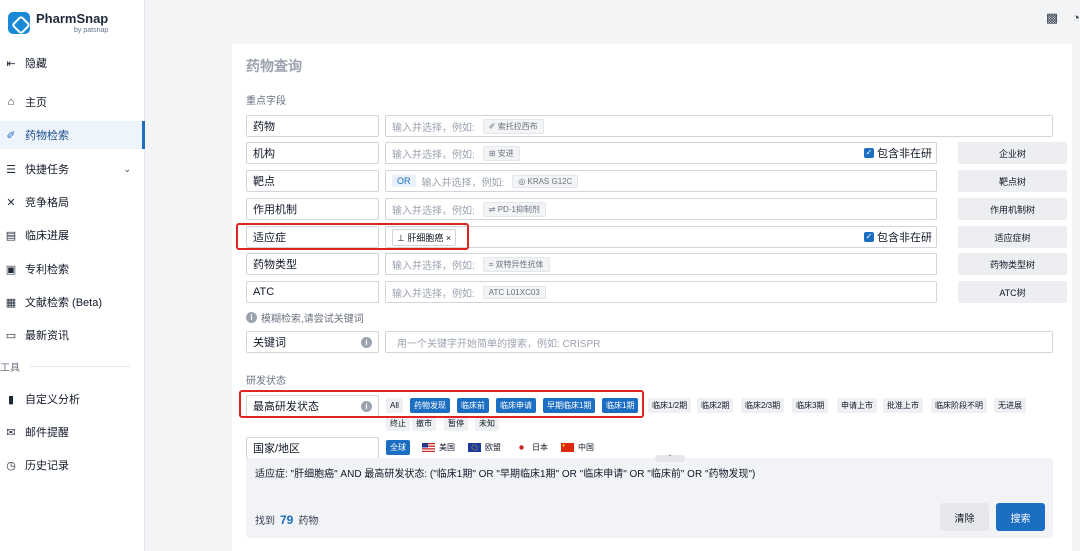  I want to click on moa-tree-button: 作用机制树, so click(1012, 209).